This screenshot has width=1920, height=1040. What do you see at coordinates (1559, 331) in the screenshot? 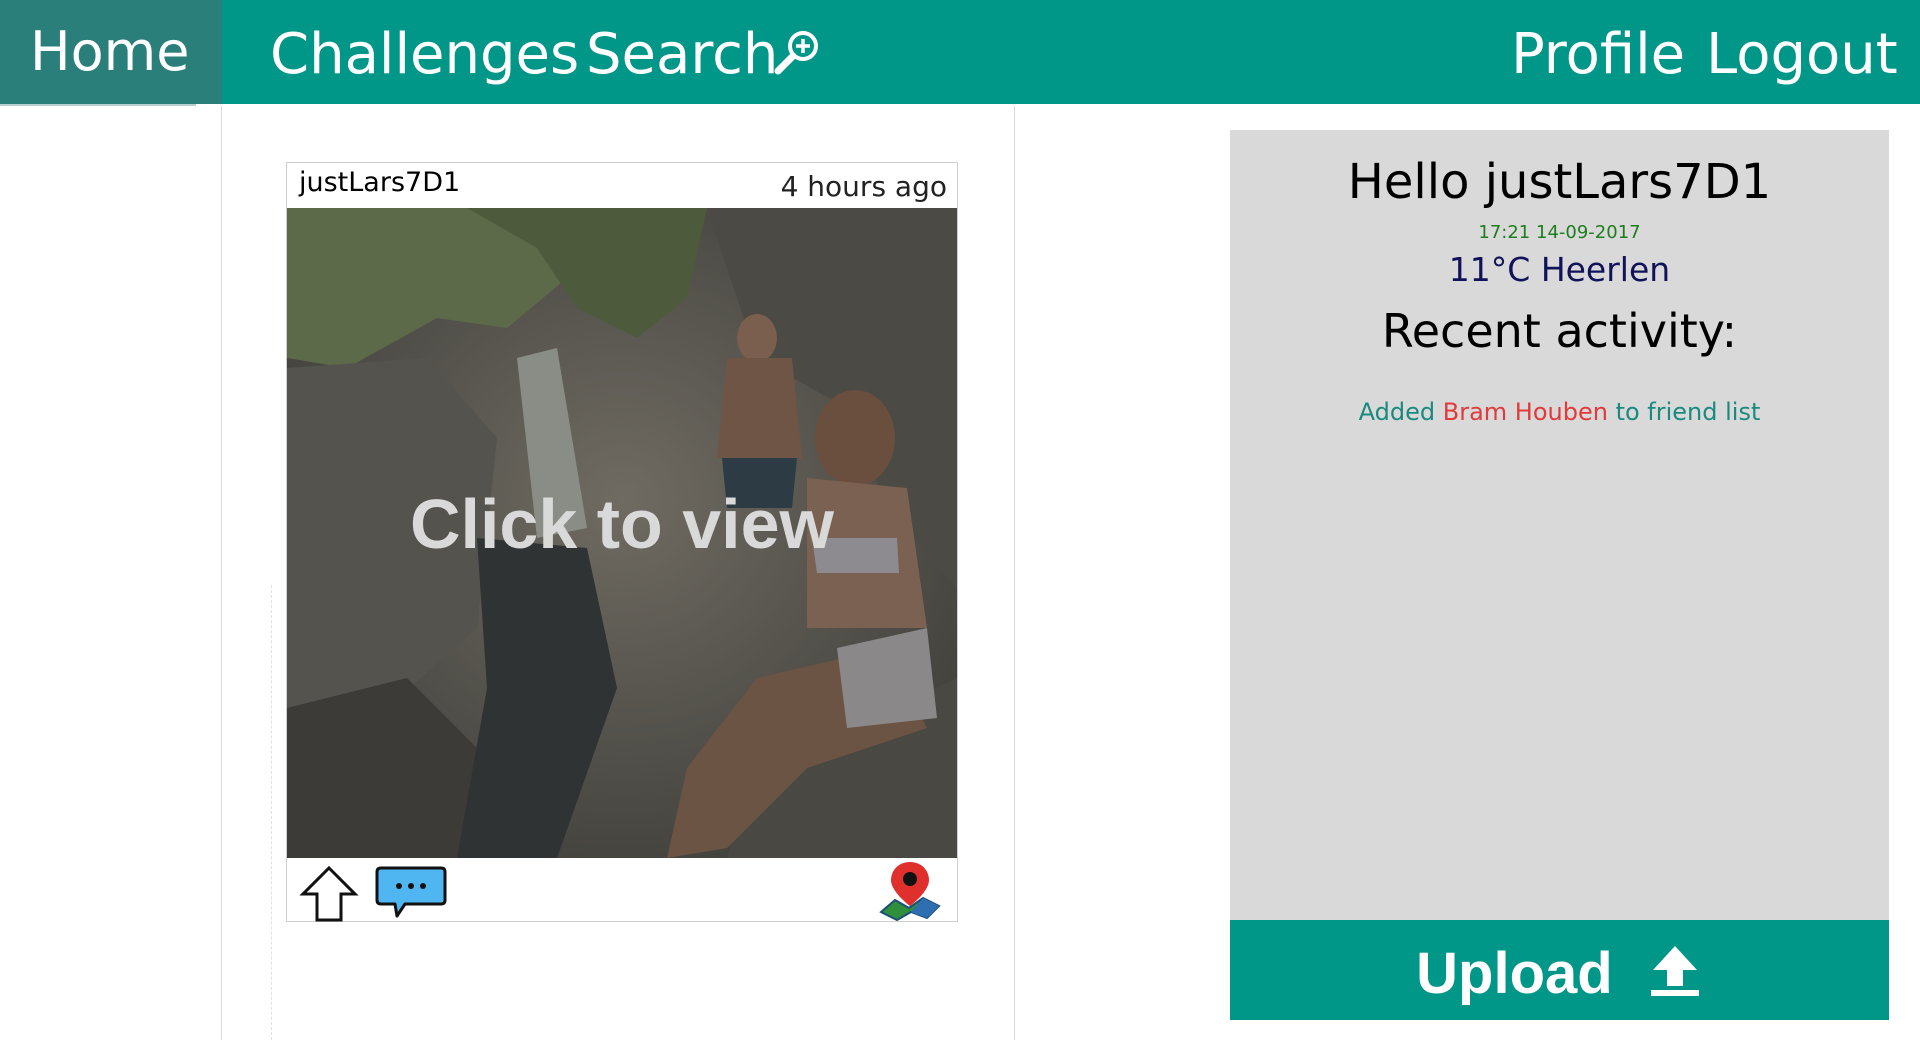
I see `recent-activity-heading: Recent activity:` at bounding box center [1559, 331].